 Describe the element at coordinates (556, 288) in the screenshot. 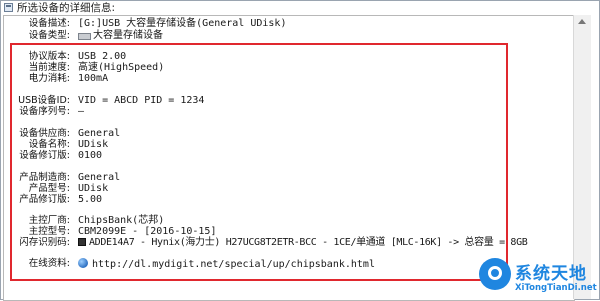

I see `watermark-subtitle: XiTongTianDi.net` at that location.